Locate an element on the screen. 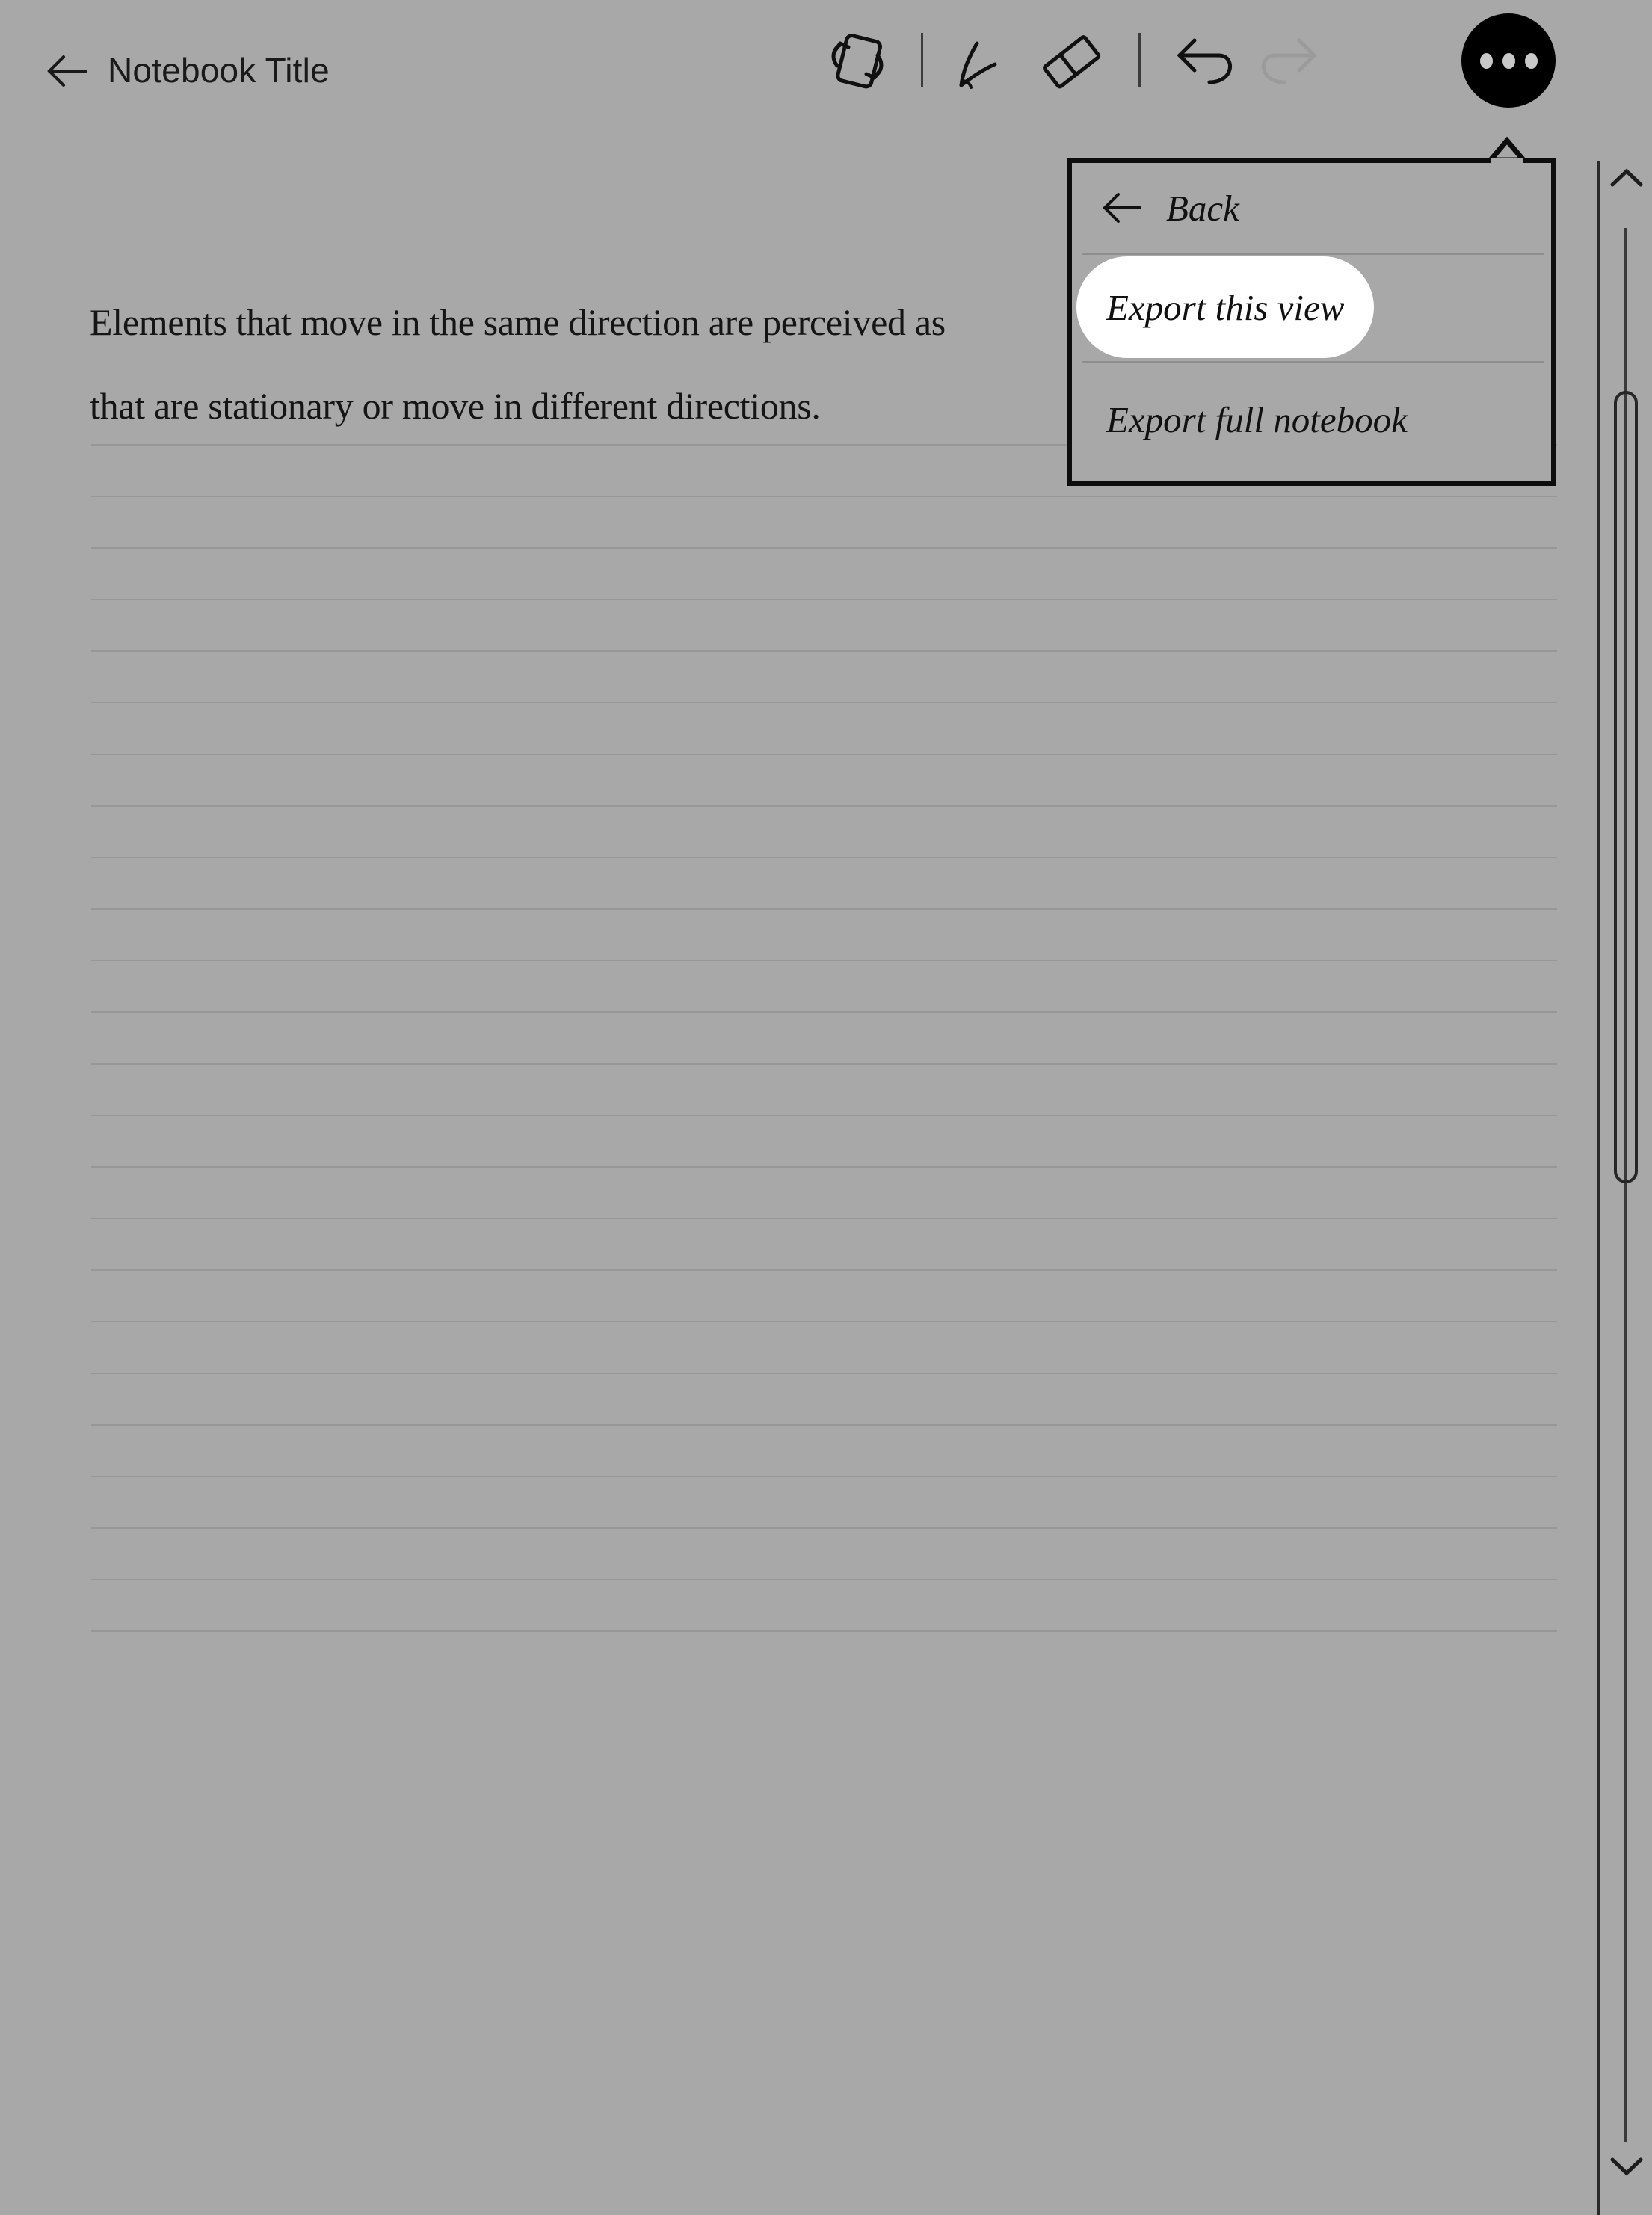 The image size is (1652, 2215). selected-highlight: Export this view is located at coordinates (1225, 307).